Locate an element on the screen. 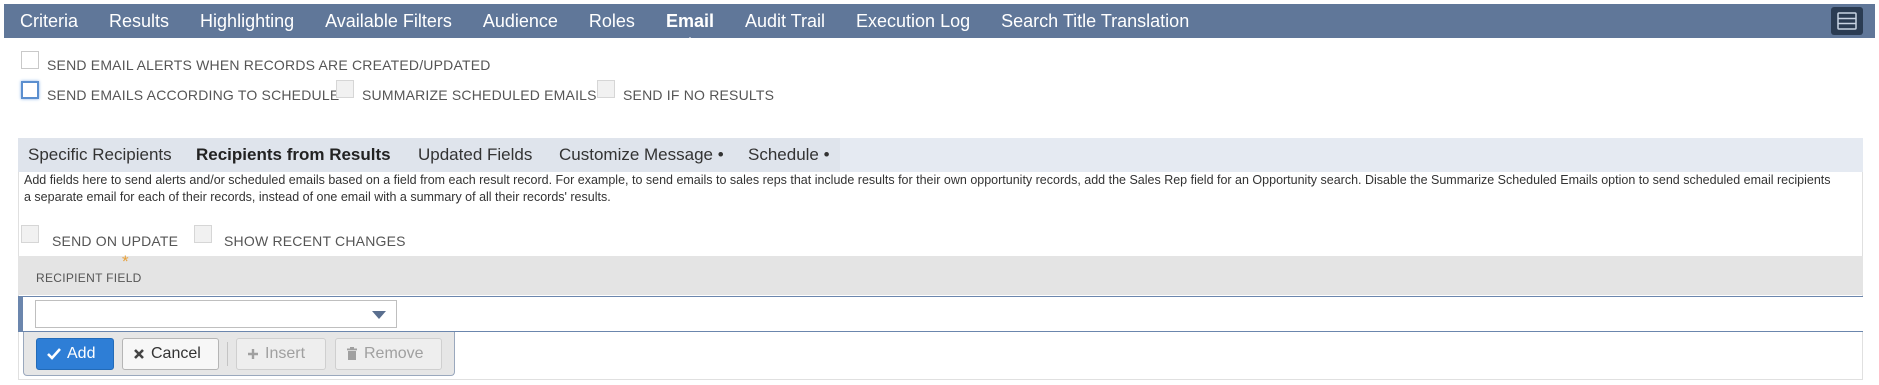 The height and width of the screenshot is (385, 1879). summarize-label: SUMMARIZE SCHEDULED EMAILS is located at coordinates (479, 95).